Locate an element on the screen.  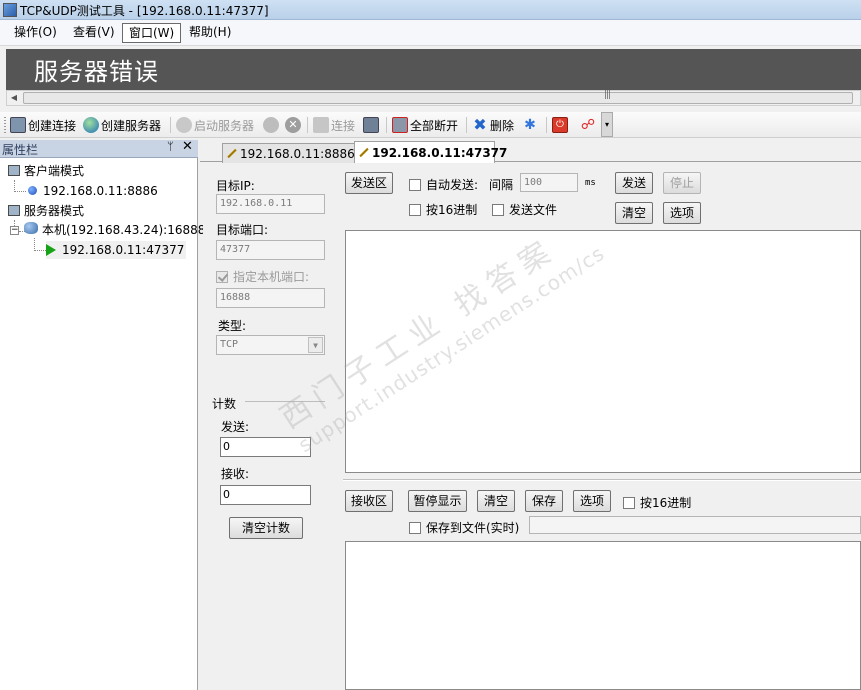
scroll-left-arrow-icon: ◀ is located at coordinates (14, 98).